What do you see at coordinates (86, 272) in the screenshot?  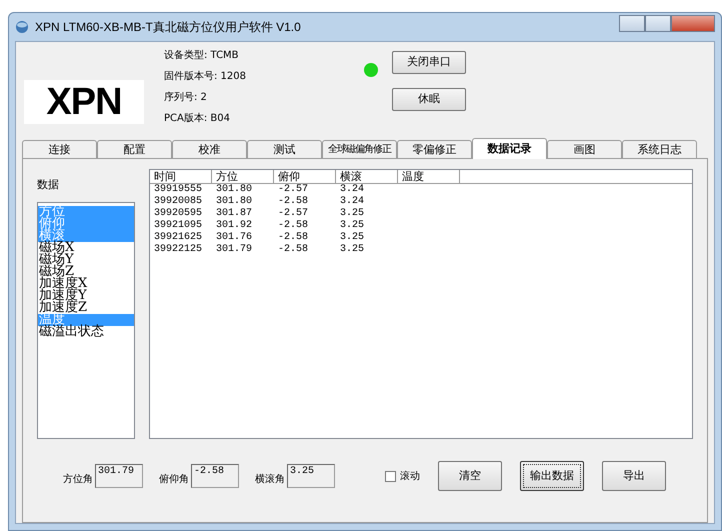 I see `list-item: 磁场Z` at bounding box center [86, 272].